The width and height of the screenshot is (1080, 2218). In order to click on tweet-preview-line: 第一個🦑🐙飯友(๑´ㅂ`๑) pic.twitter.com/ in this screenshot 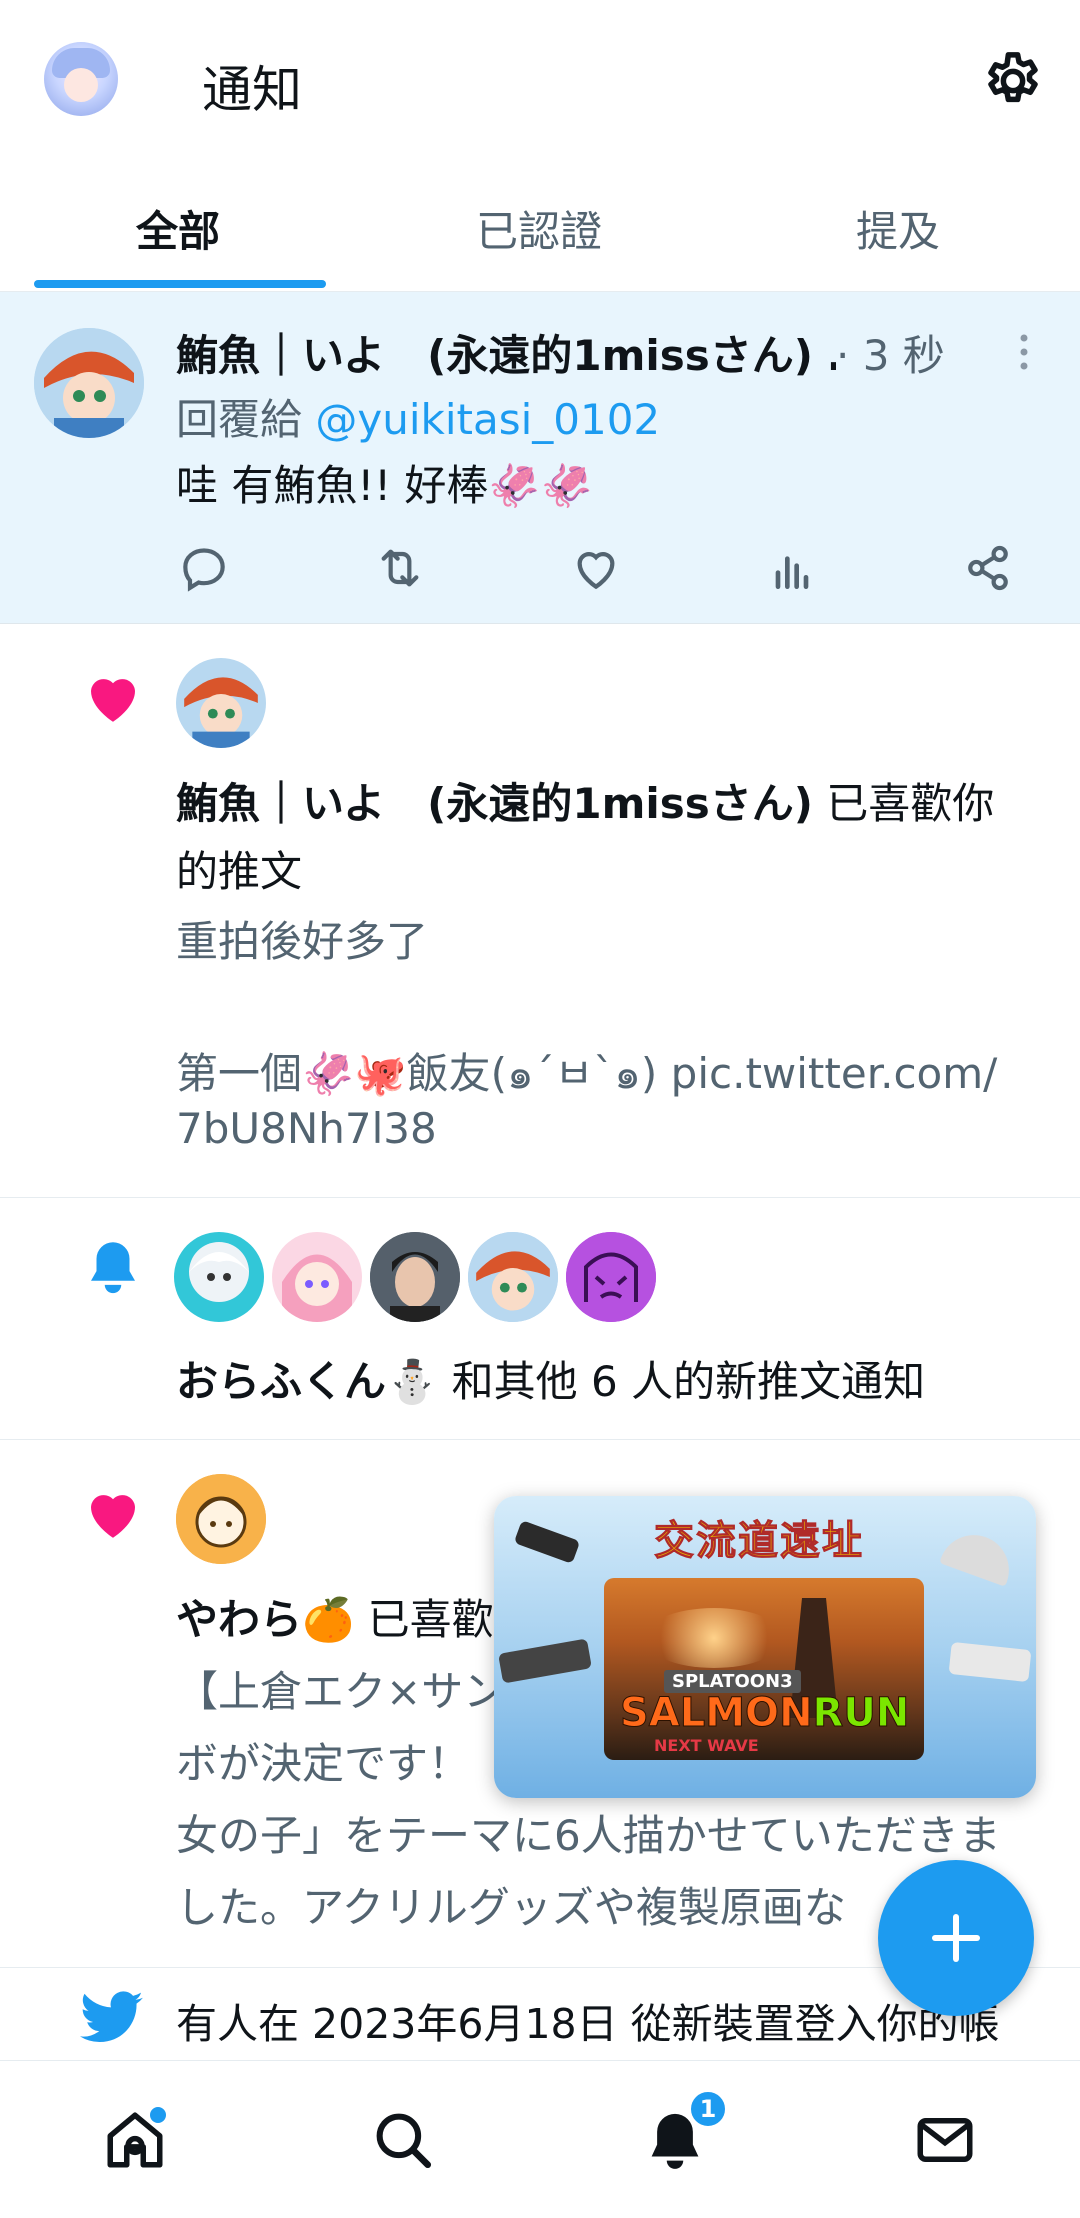, I will do `click(587, 1073)`.